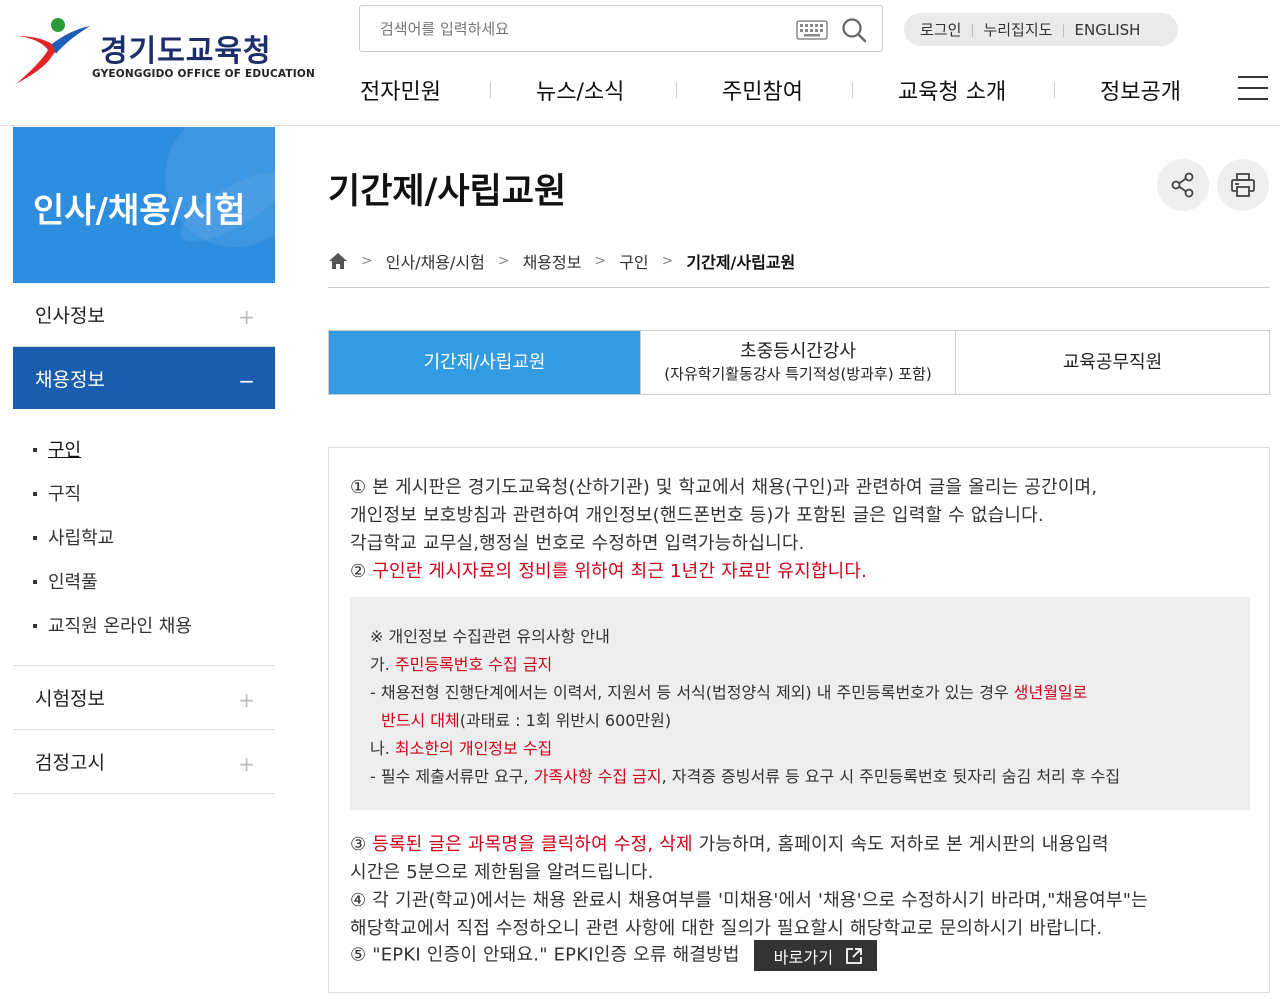 Image resolution: width=1280 pixels, height=999 pixels. I want to click on tab-education-staff: 교육공무직원, so click(1112, 362).